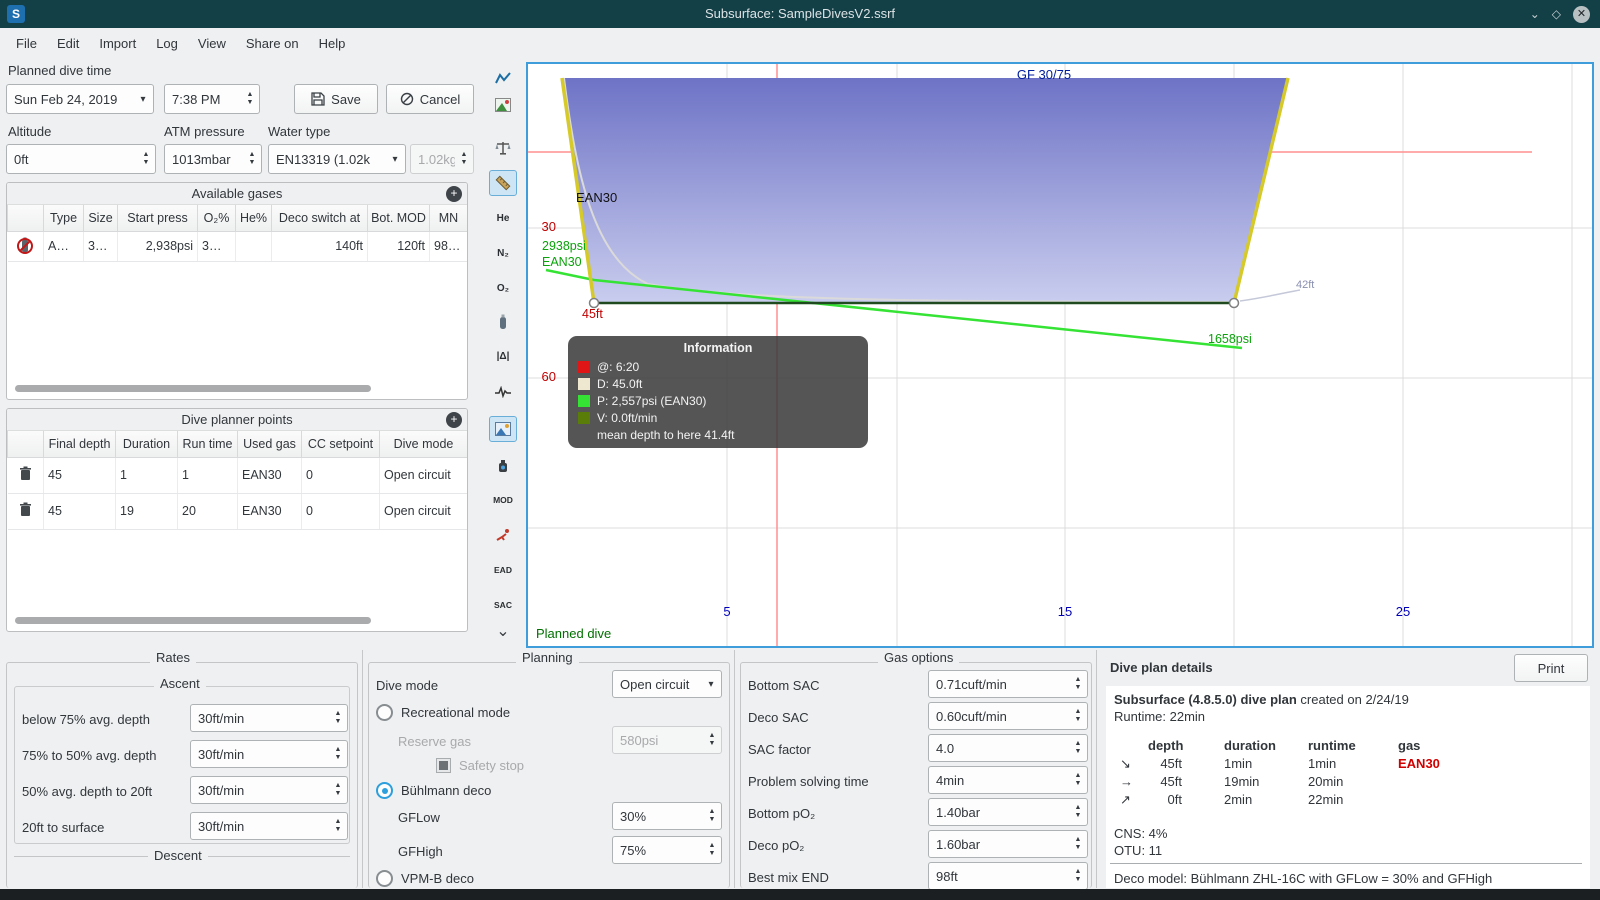 This screenshot has width=1600, height=900. I want to click on plan-otu: OTU: 11, so click(1138, 850).